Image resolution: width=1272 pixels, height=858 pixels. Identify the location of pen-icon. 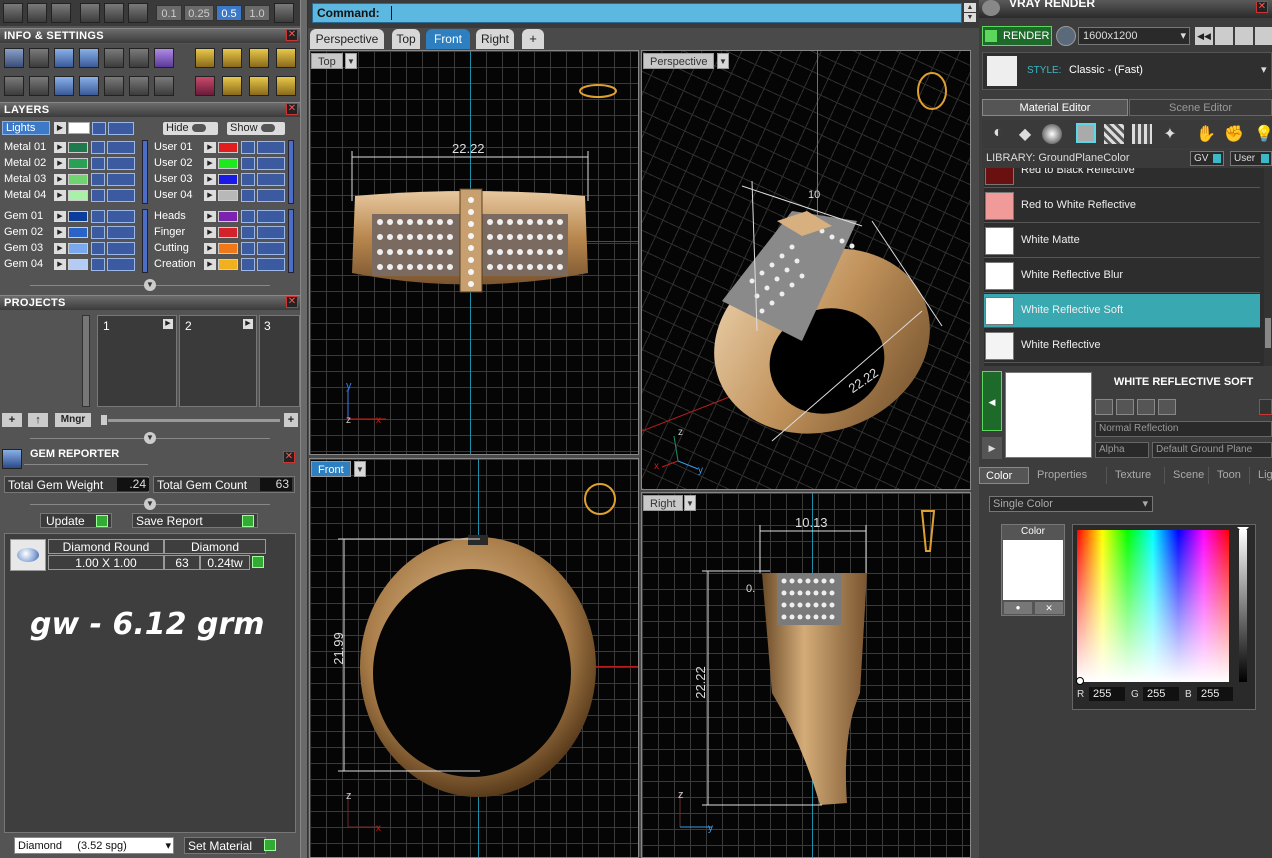
(61, 13).